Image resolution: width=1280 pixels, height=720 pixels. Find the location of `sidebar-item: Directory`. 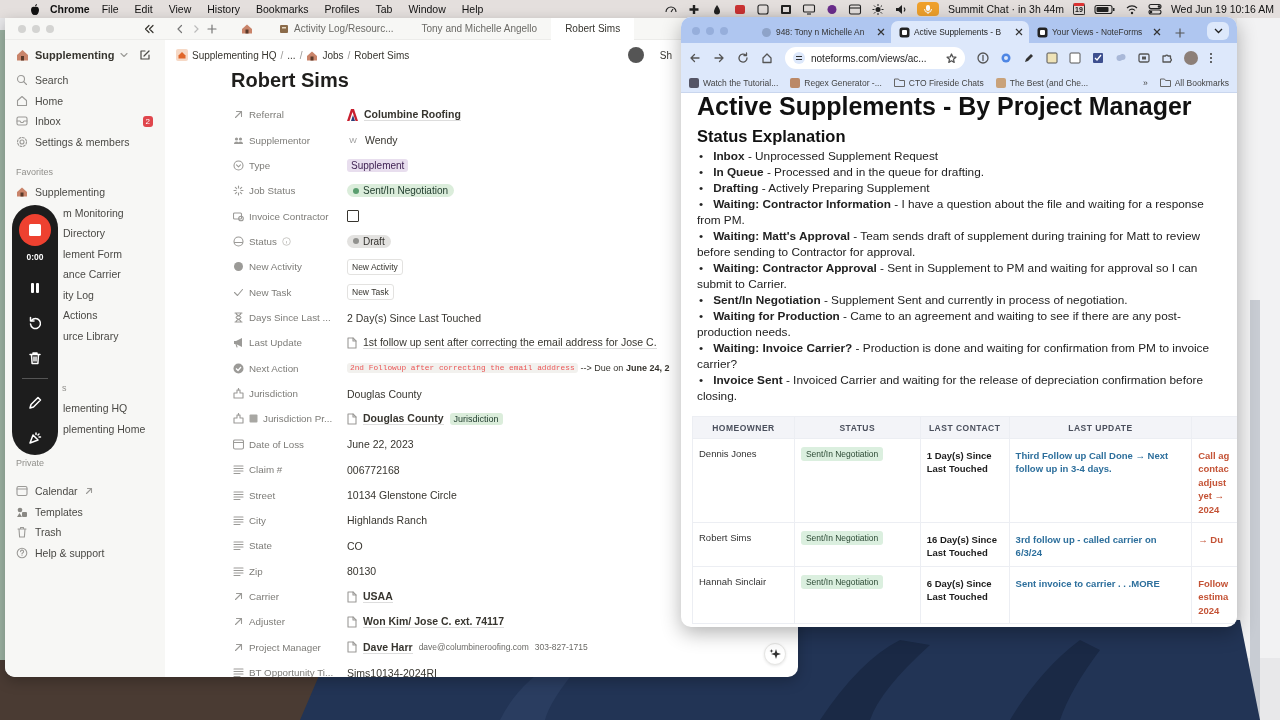

sidebar-item: Directory is located at coordinates (84, 233).